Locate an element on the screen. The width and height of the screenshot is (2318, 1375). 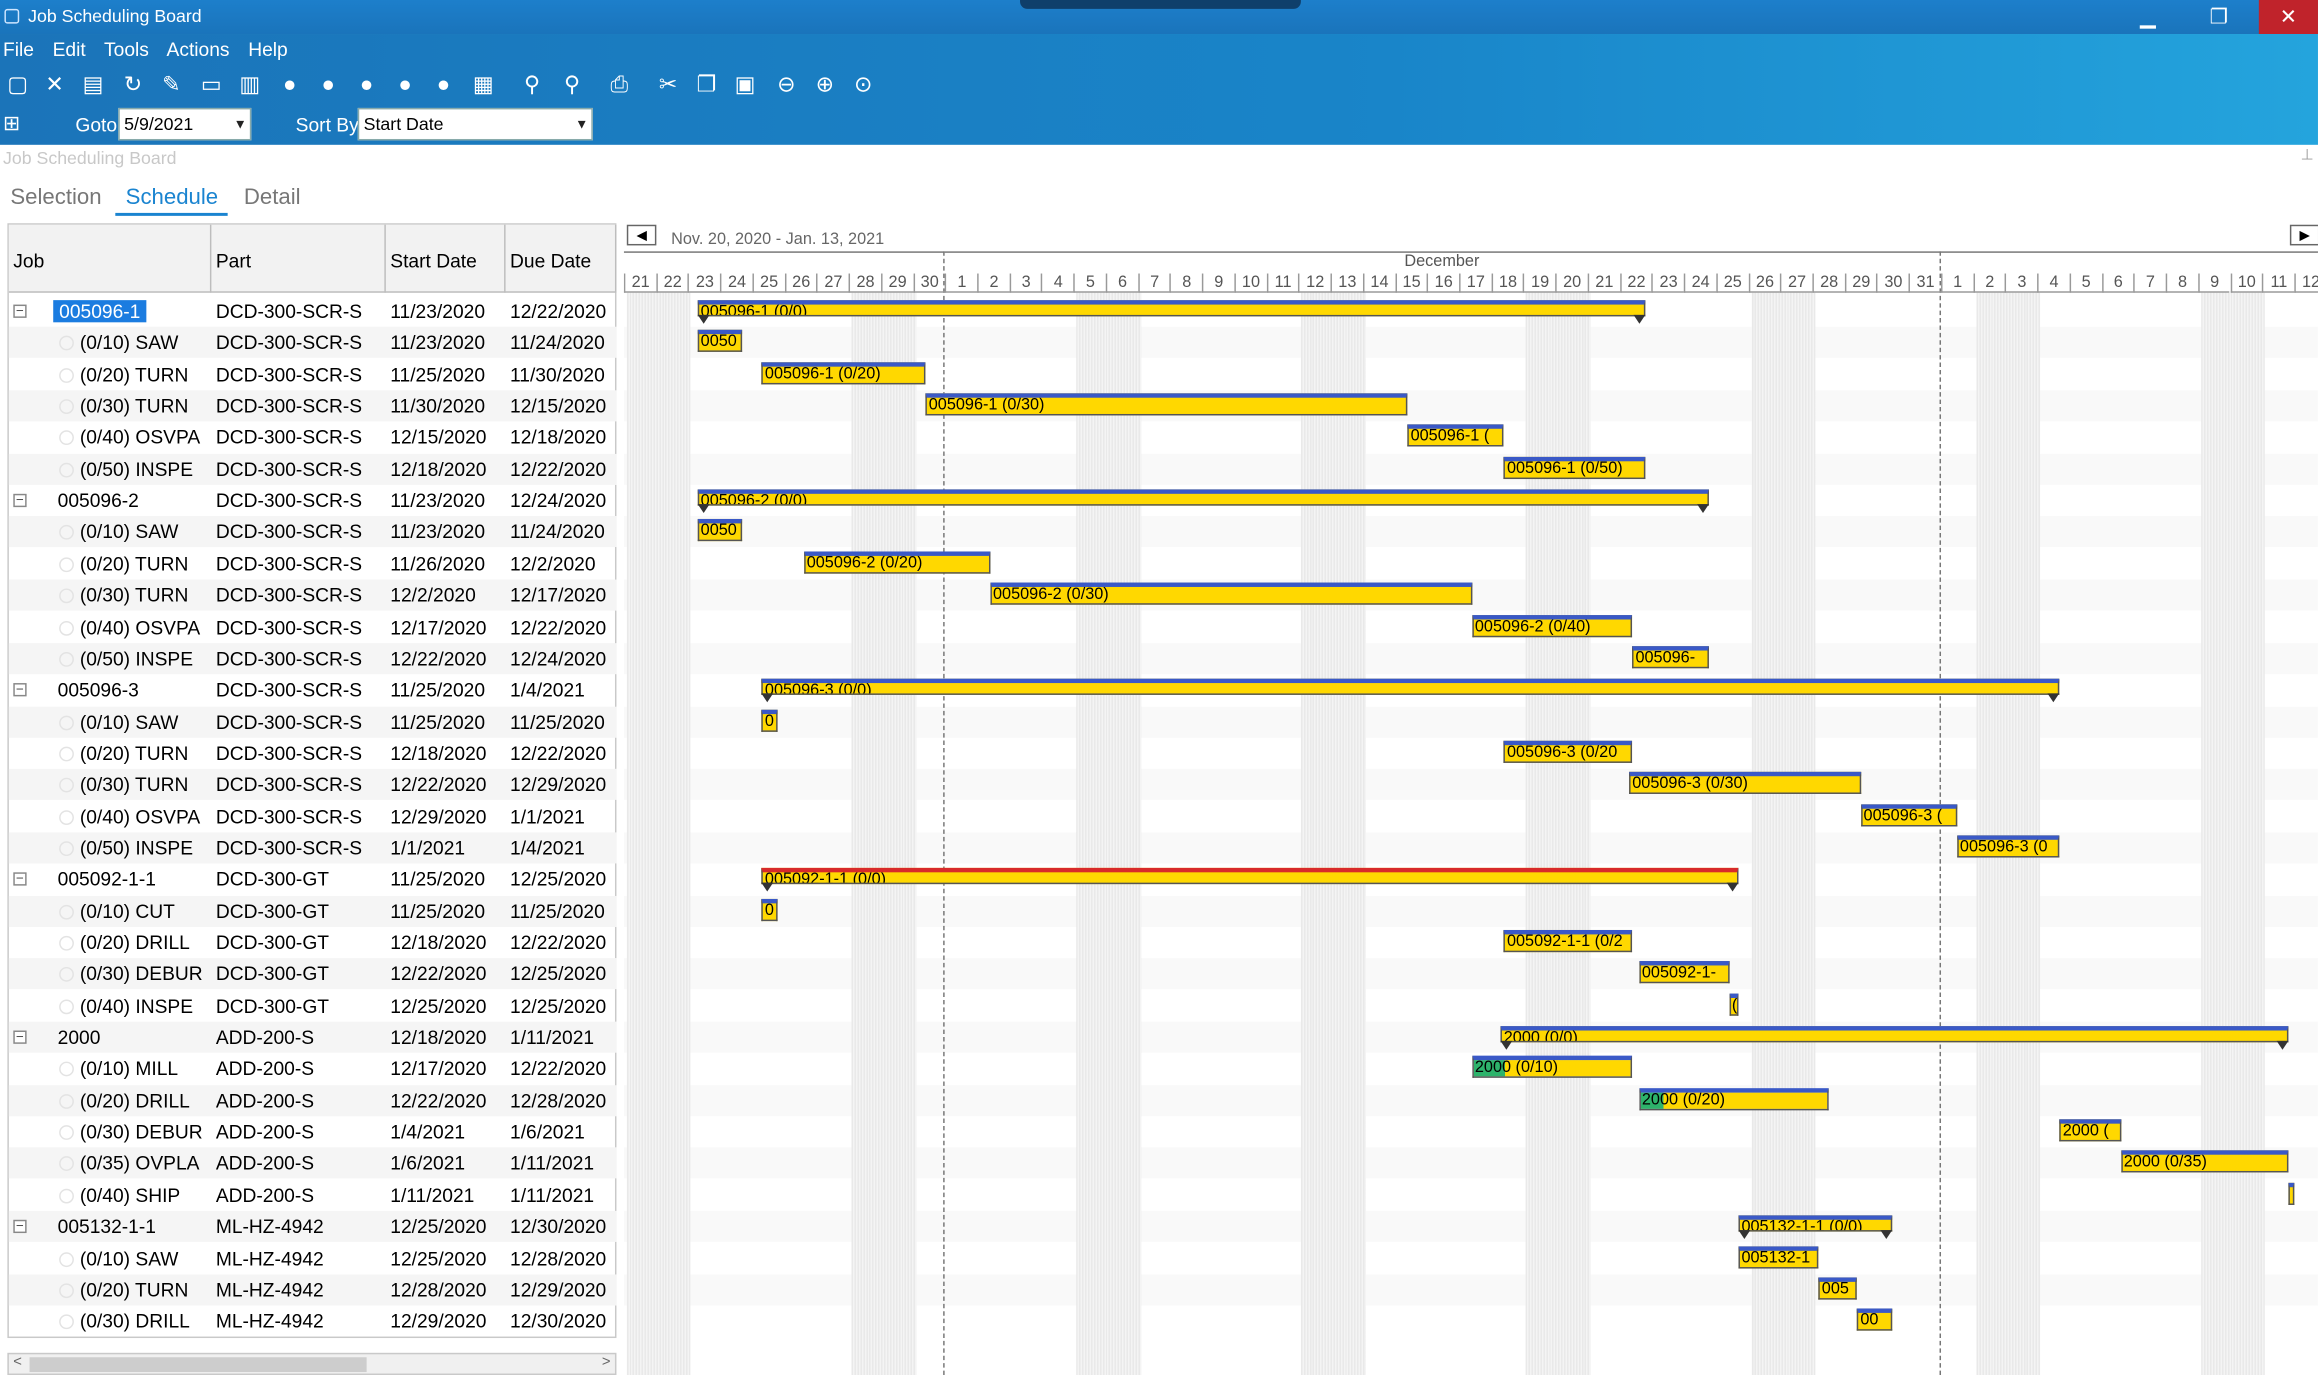
task-bar: 005096-3 (0/20 is located at coordinates (1568, 751).